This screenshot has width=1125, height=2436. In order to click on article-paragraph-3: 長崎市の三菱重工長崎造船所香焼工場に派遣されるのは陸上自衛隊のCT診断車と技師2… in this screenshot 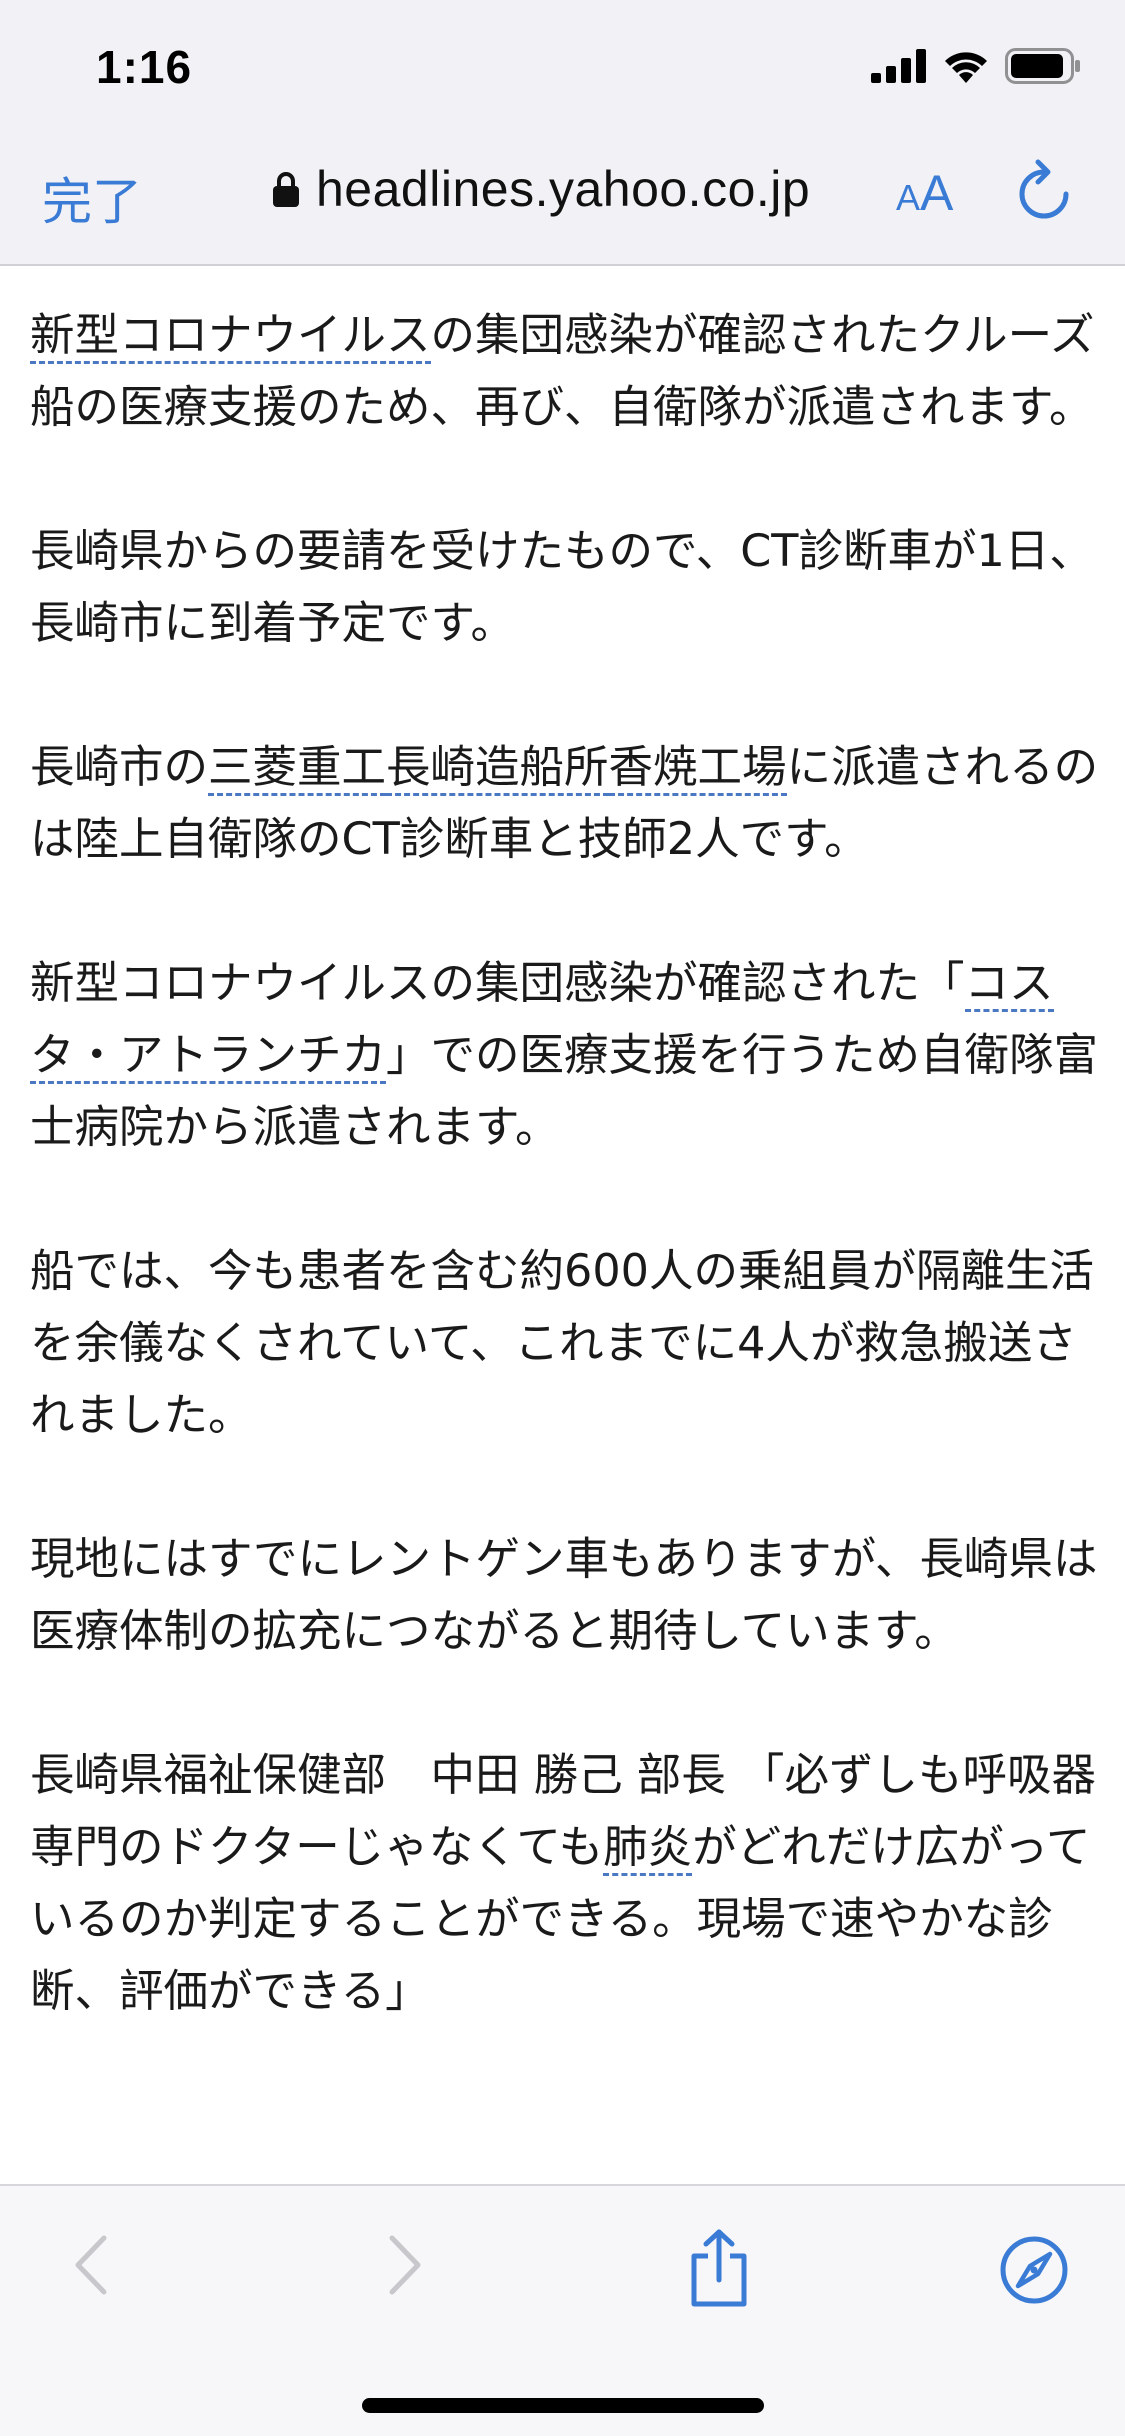, I will do `click(570, 804)`.